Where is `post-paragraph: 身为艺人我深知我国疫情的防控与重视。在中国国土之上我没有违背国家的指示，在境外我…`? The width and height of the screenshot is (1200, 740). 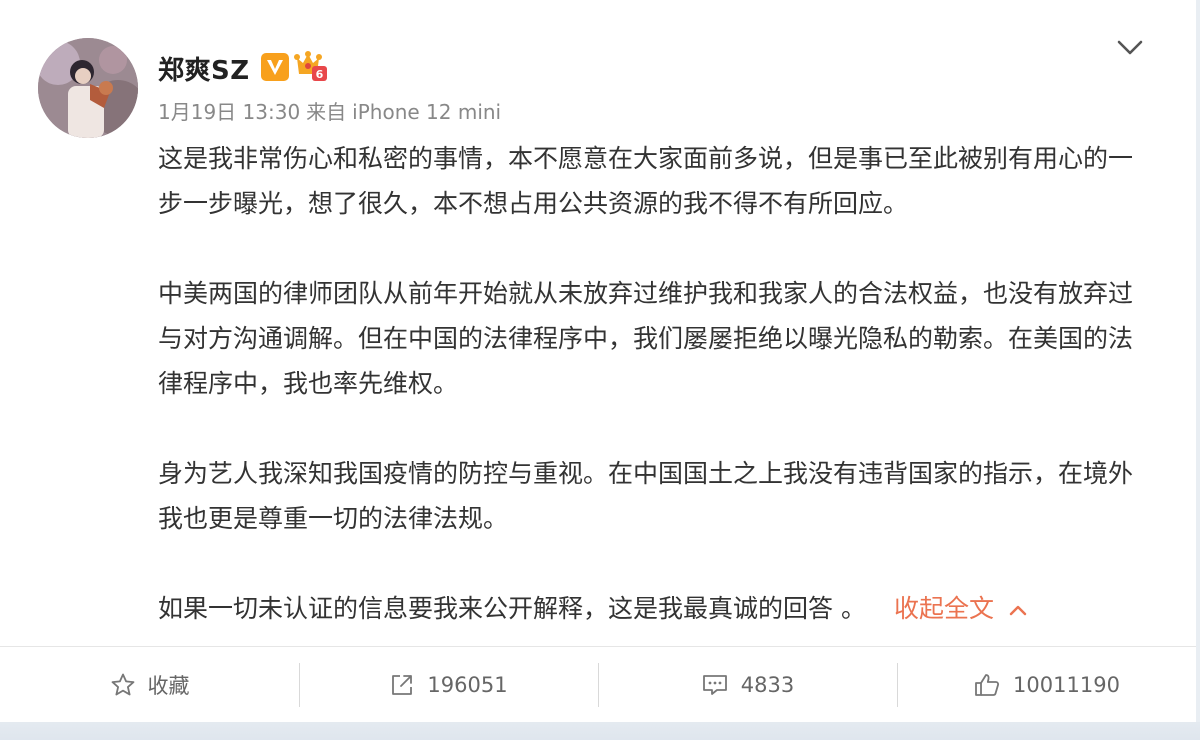
post-paragraph: 身为艺人我深知我国疫情的防控与重视。在中国国土之上我没有违背国家的指示，在境外我… is located at coordinates (646, 496).